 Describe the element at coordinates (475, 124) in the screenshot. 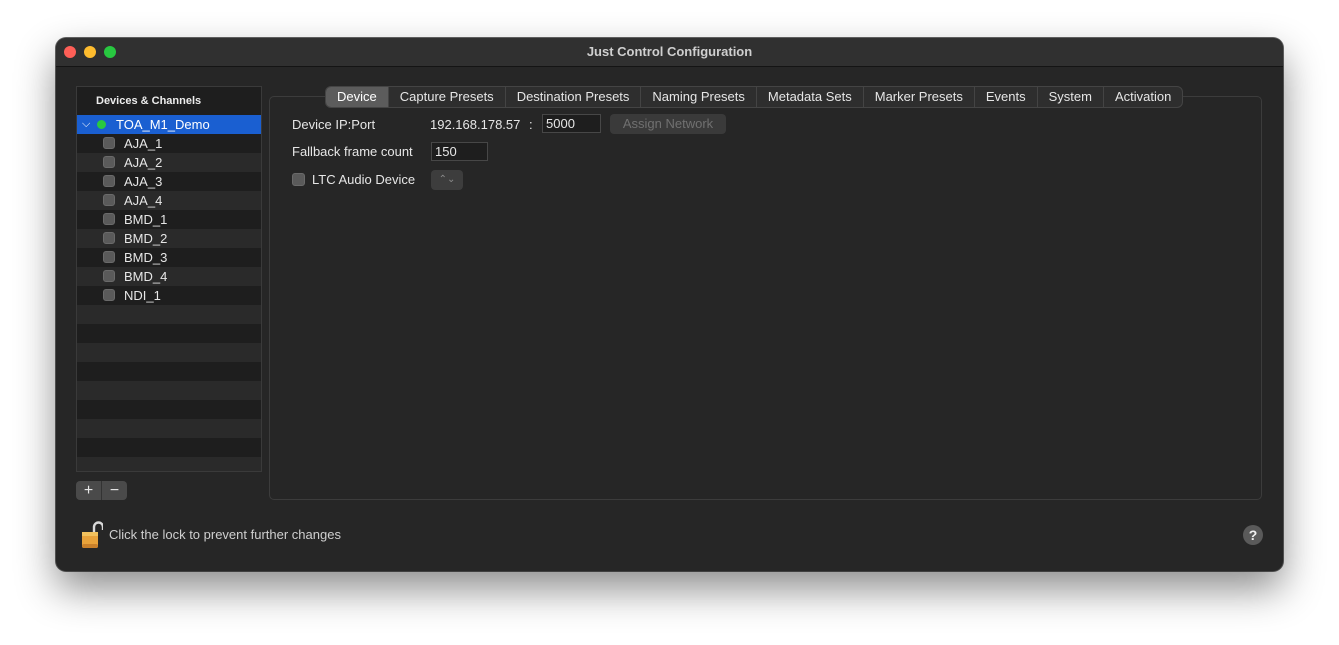

I see `device-ip-value: 192.168.178.57` at that location.